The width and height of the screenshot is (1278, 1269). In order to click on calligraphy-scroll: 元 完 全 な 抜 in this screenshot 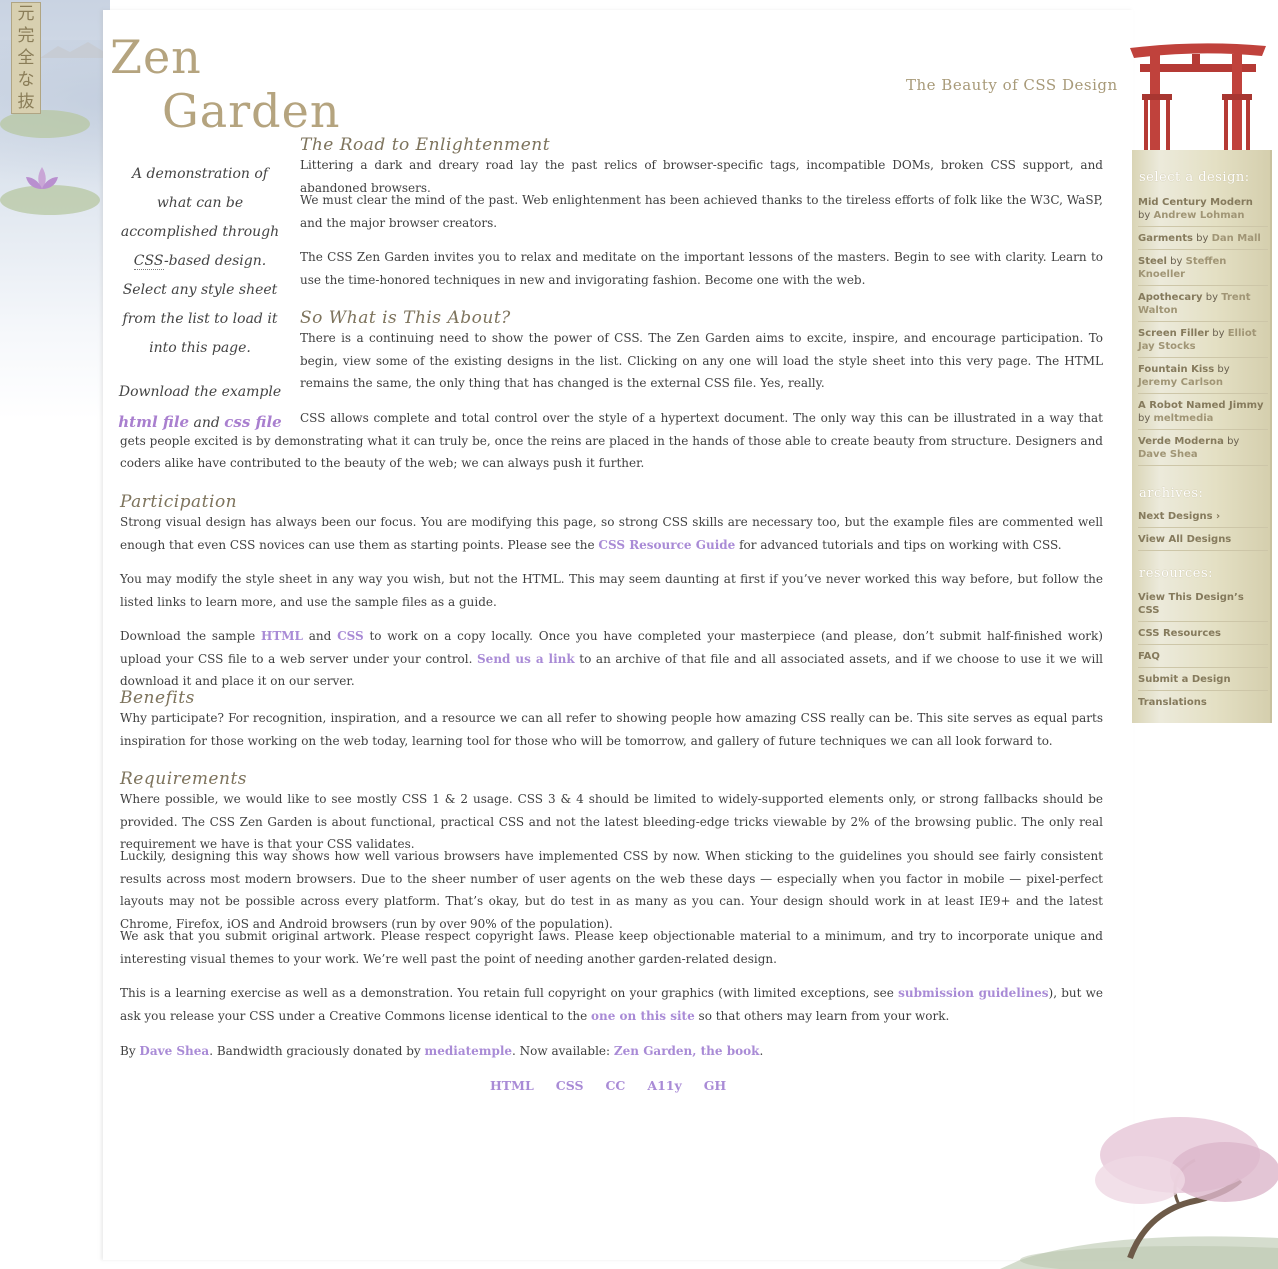, I will do `click(26, 58)`.